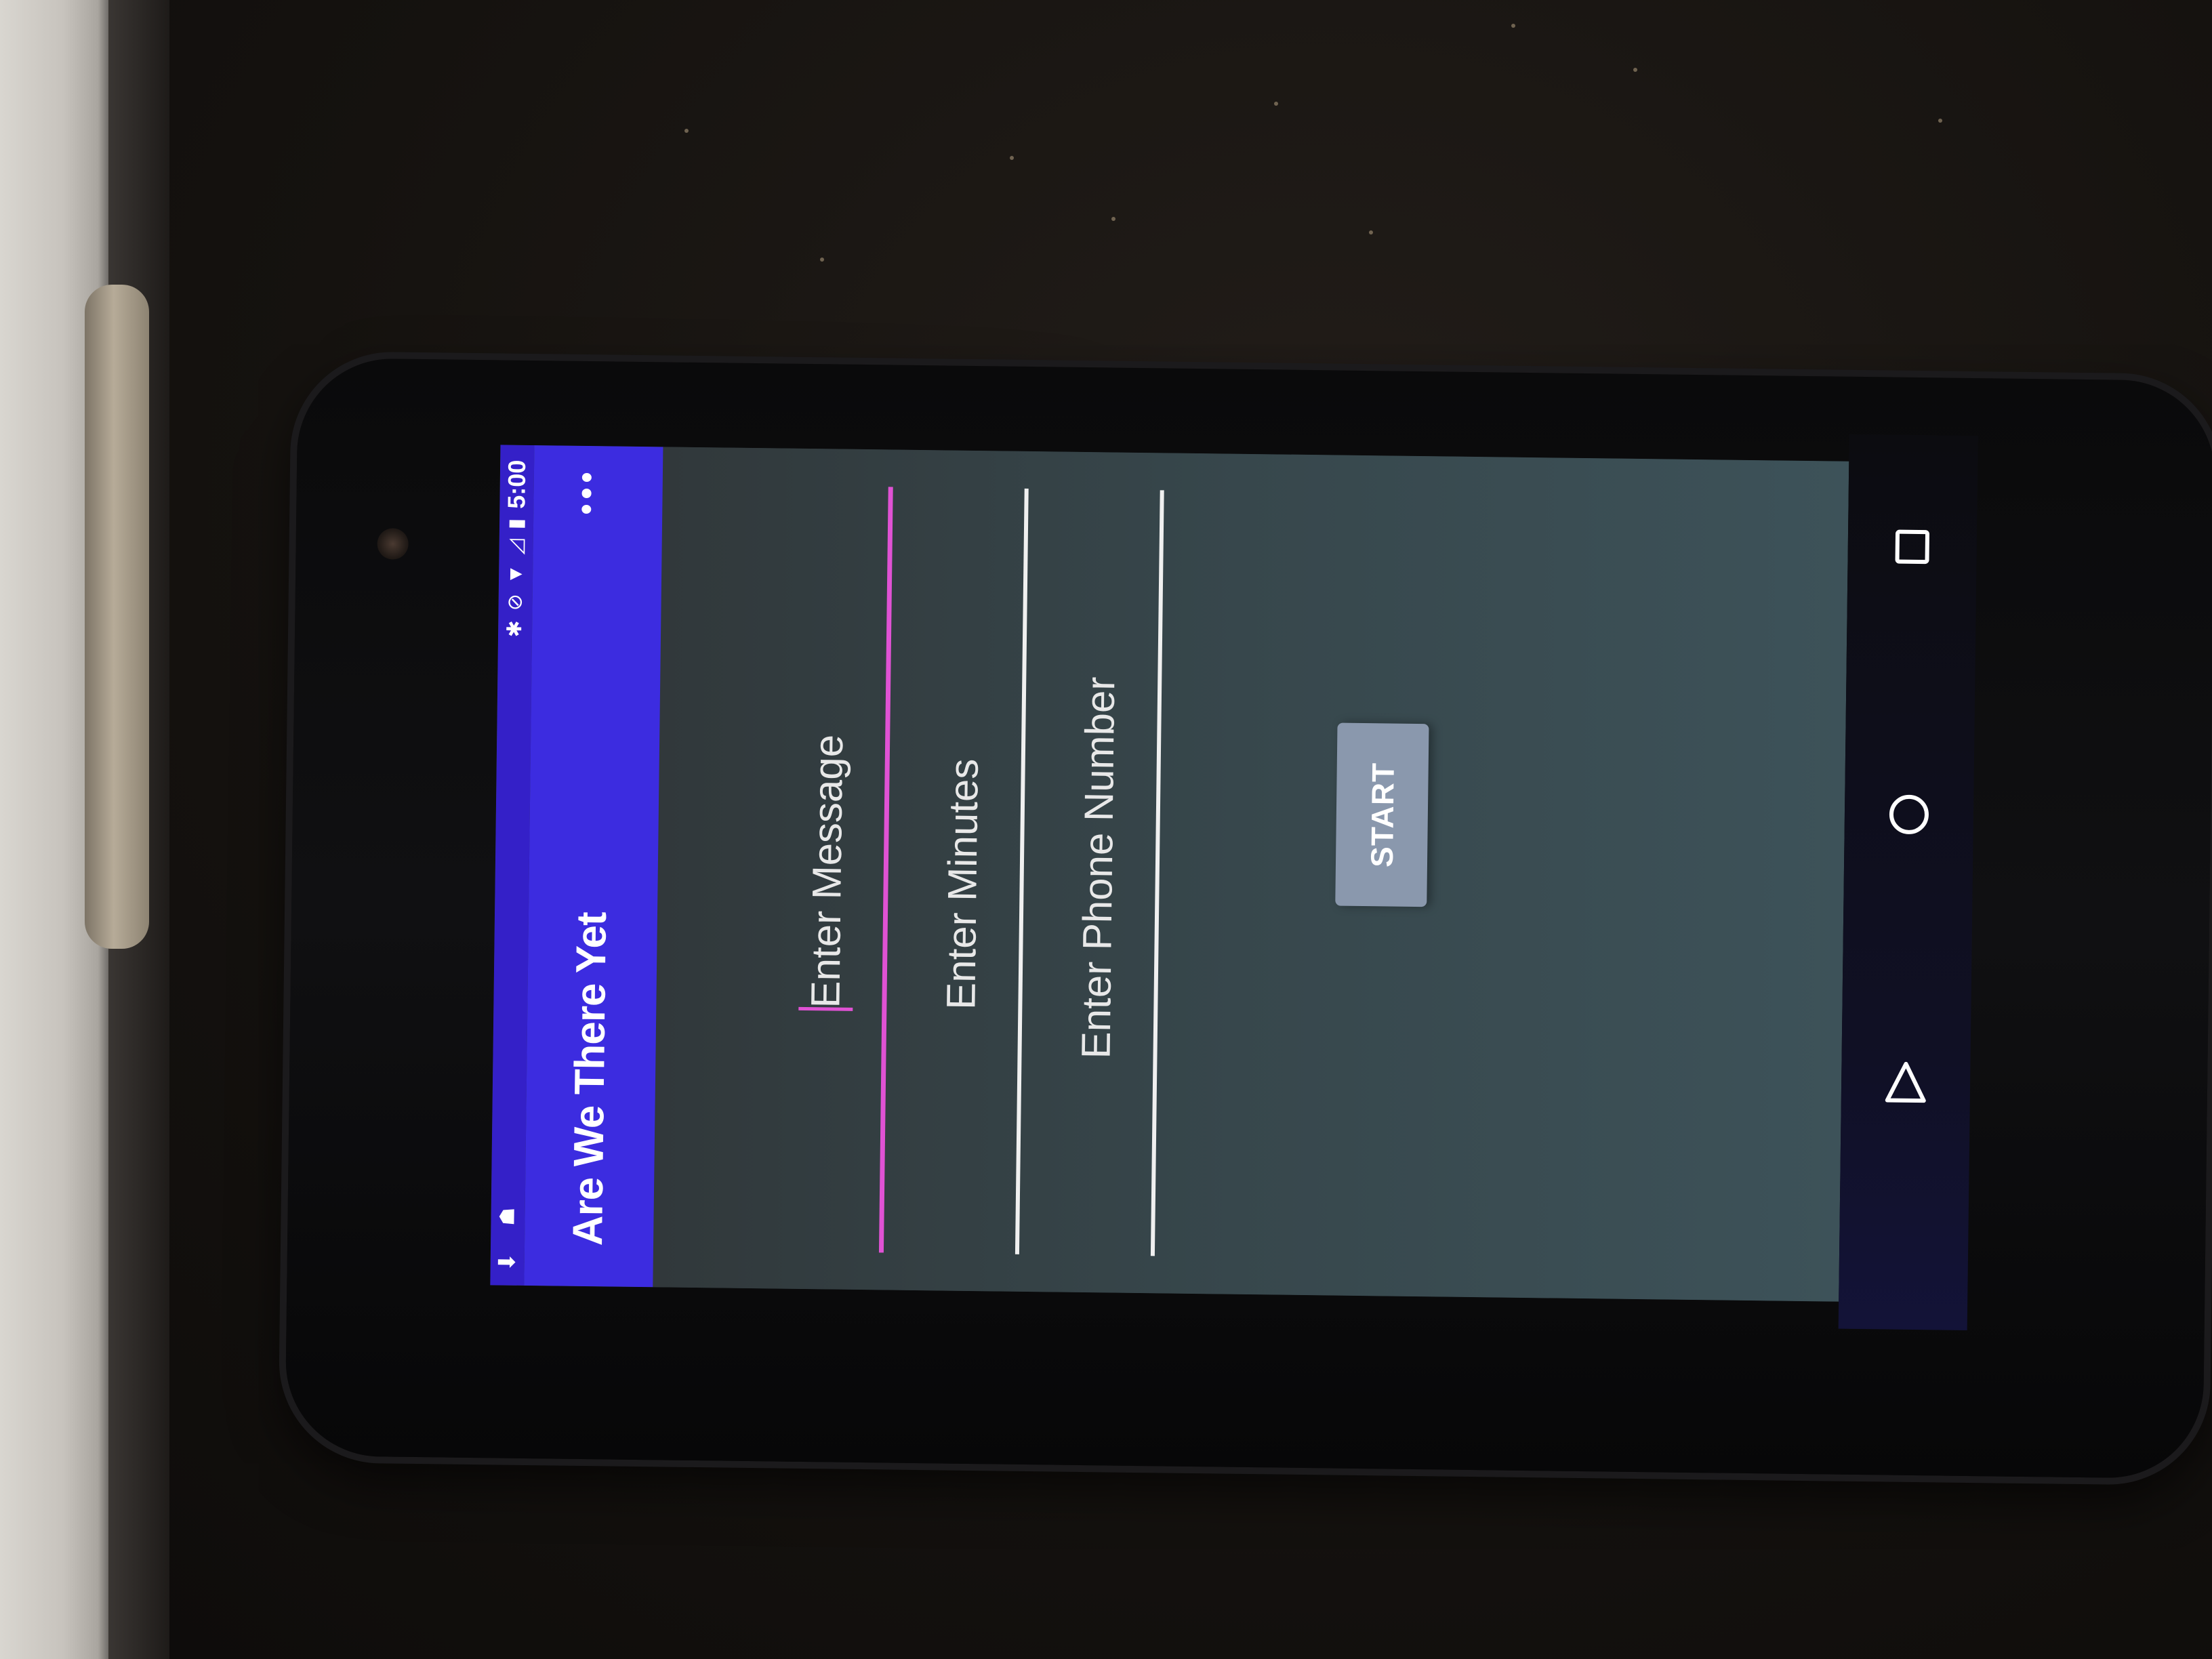 The width and height of the screenshot is (2212, 1659). Describe the element at coordinates (1909, 814) in the screenshot. I see `home-icon` at that location.